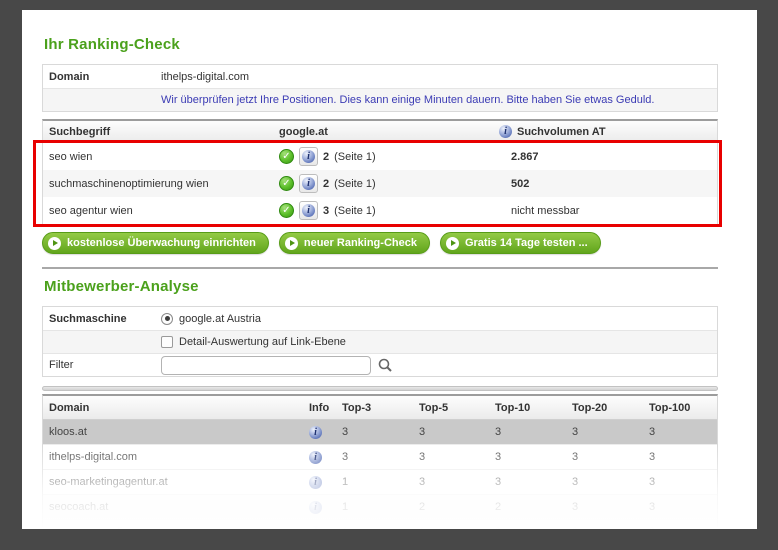  Describe the element at coordinates (385, 365) in the screenshot. I see `search-icon` at that location.